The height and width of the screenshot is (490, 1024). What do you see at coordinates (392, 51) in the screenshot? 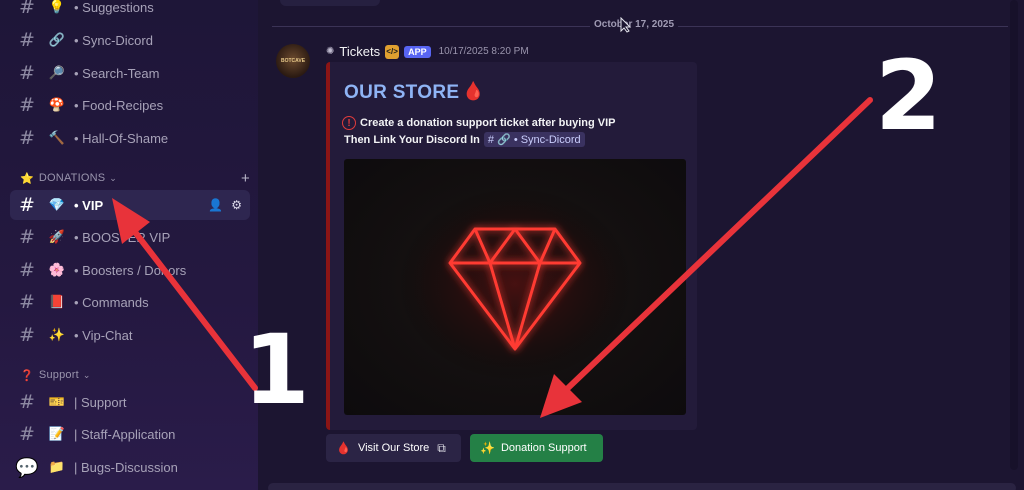
I see `developer-badge-icon: </>` at bounding box center [392, 51].